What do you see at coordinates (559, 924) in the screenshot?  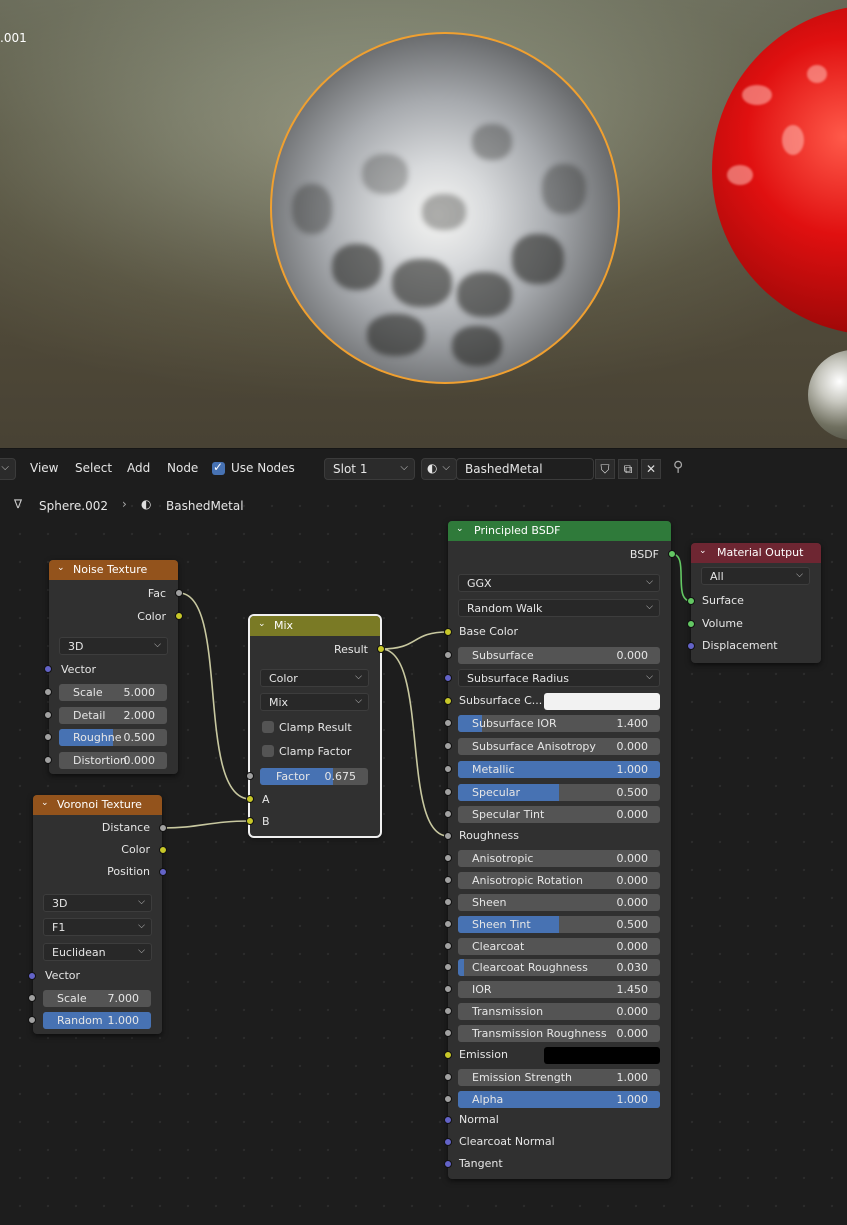 I see `sheen-tint-field: Sheen Tint 0.500` at bounding box center [559, 924].